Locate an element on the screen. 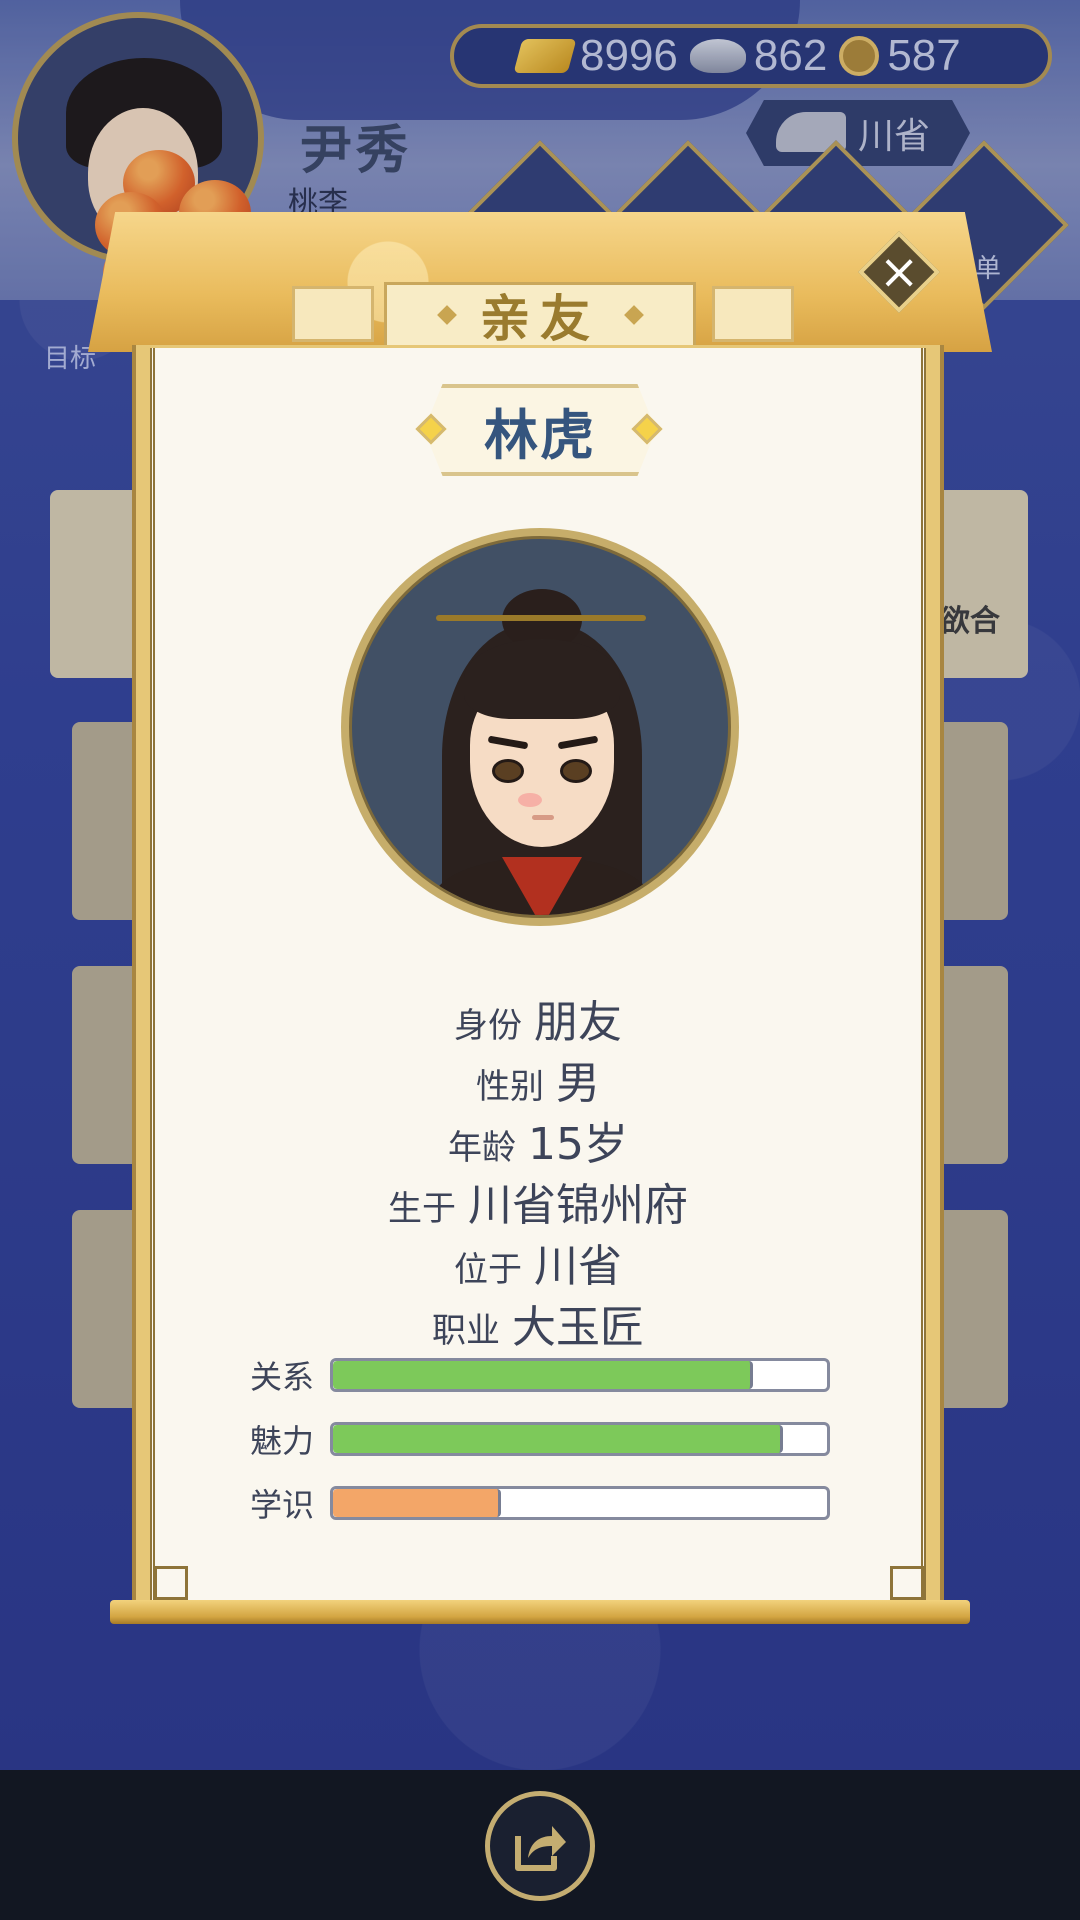 The width and height of the screenshot is (1080, 1920). info-label: 性别 is located at coordinates (510, 1087).